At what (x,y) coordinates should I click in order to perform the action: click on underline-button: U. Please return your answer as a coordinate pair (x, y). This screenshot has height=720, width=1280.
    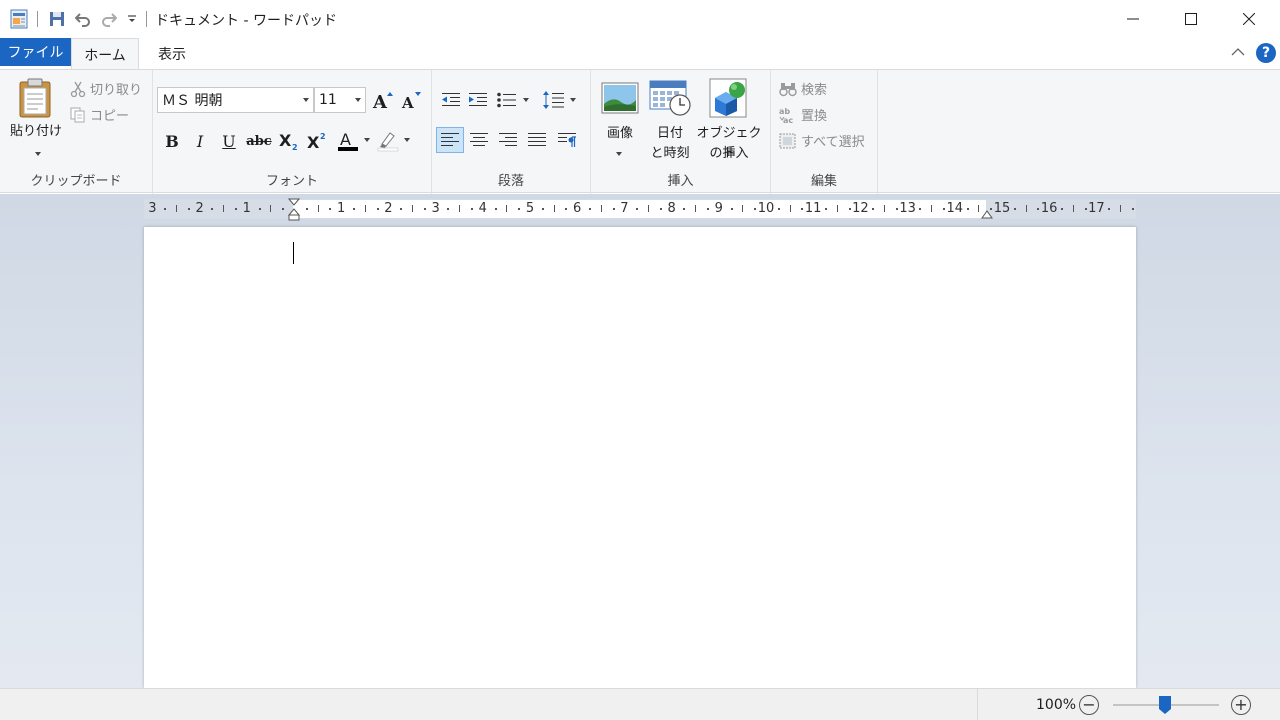
    Looking at the image, I should click on (229, 141).